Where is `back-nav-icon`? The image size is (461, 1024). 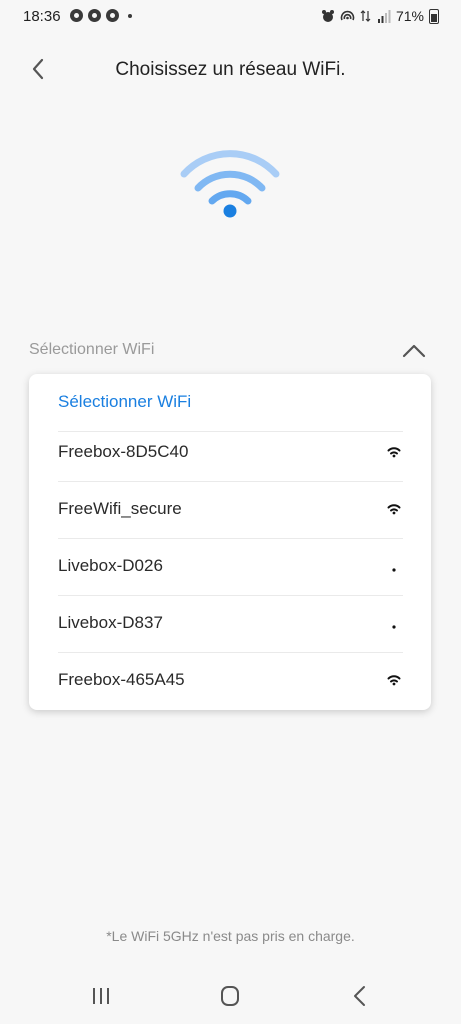
back-nav-icon is located at coordinates (360, 996).